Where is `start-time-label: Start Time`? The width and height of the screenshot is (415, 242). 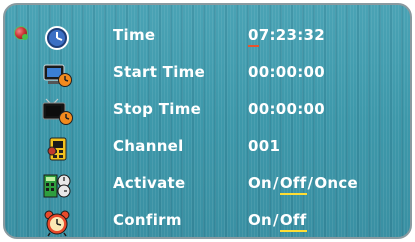
start-time-label: Start Time is located at coordinates (159, 72).